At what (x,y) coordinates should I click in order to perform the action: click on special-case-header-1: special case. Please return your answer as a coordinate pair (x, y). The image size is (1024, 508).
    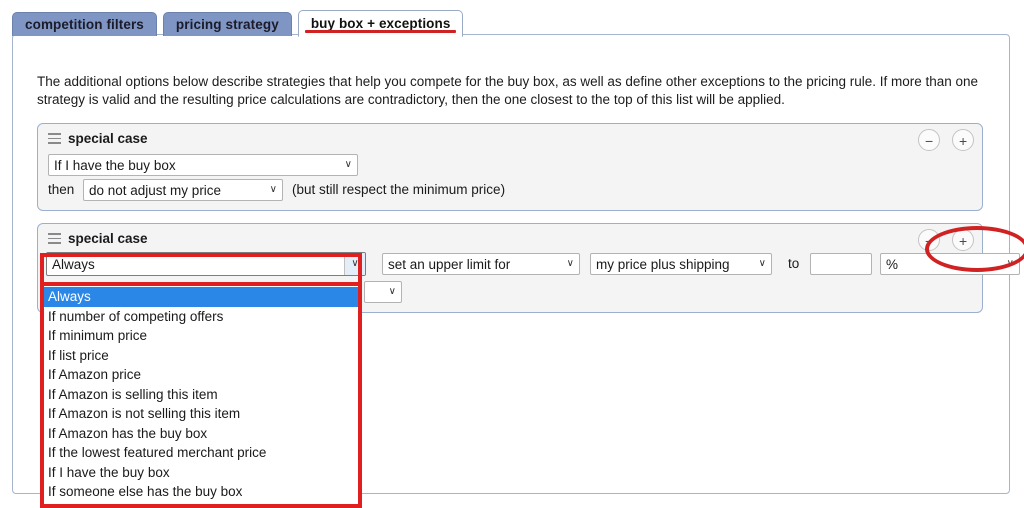
    Looking at the image, I should click on (98, 138).